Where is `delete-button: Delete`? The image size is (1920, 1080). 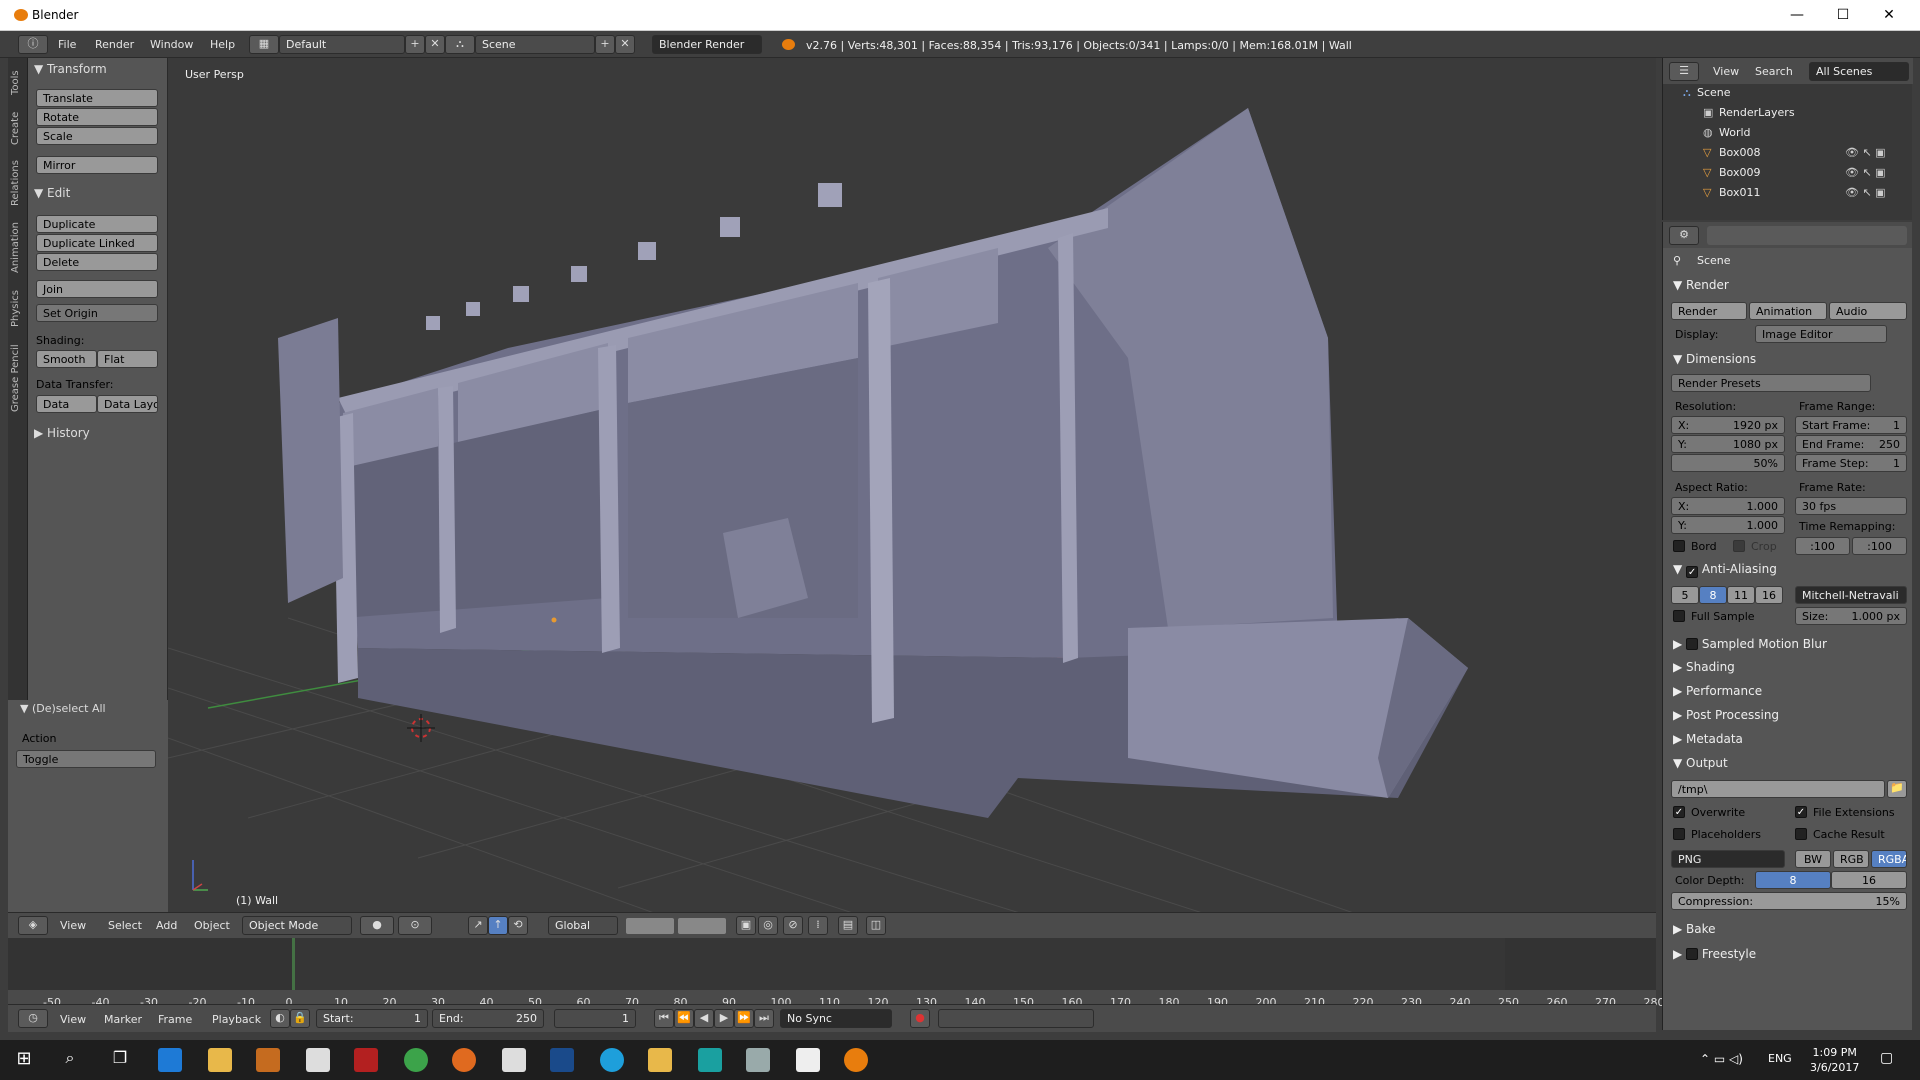
delete-button: Delete is located at coordinates (97, 262).